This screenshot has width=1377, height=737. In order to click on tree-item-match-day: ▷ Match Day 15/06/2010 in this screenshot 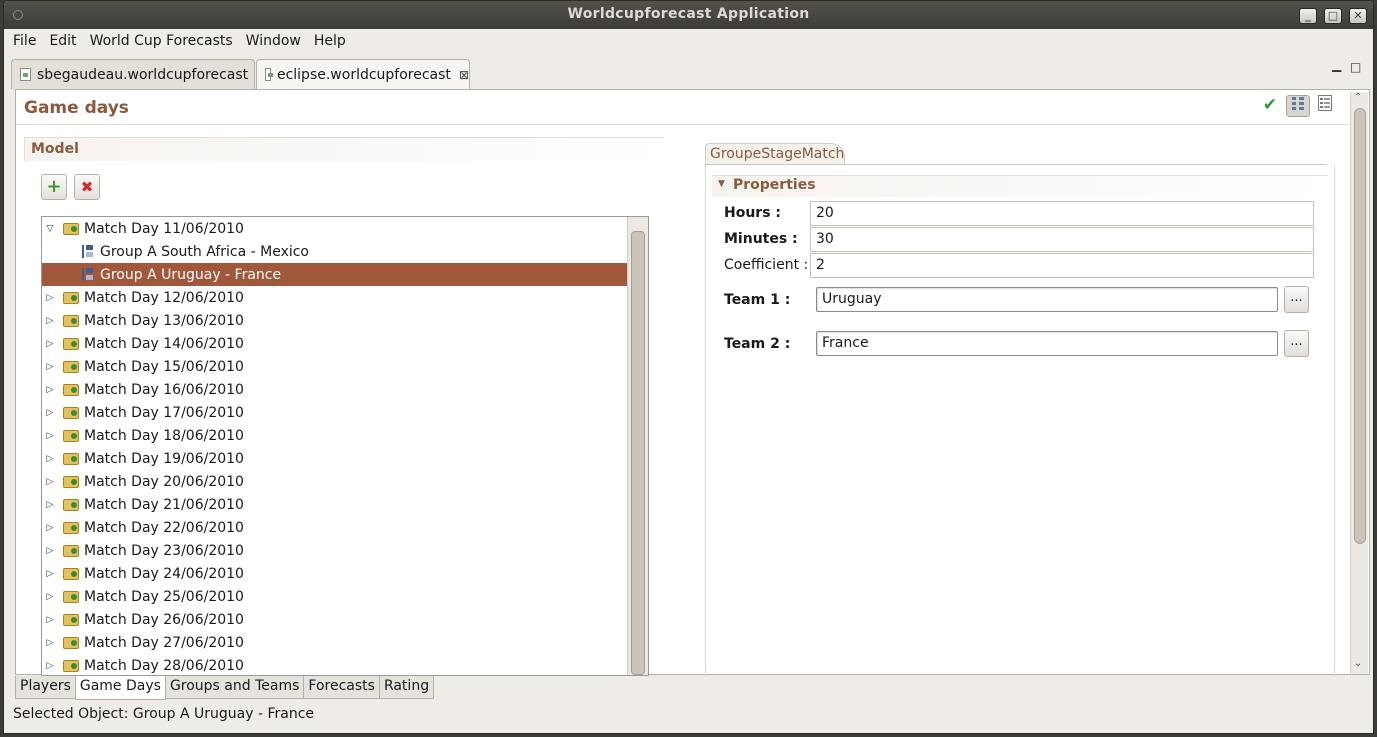, I will do `click(334, 366)`.